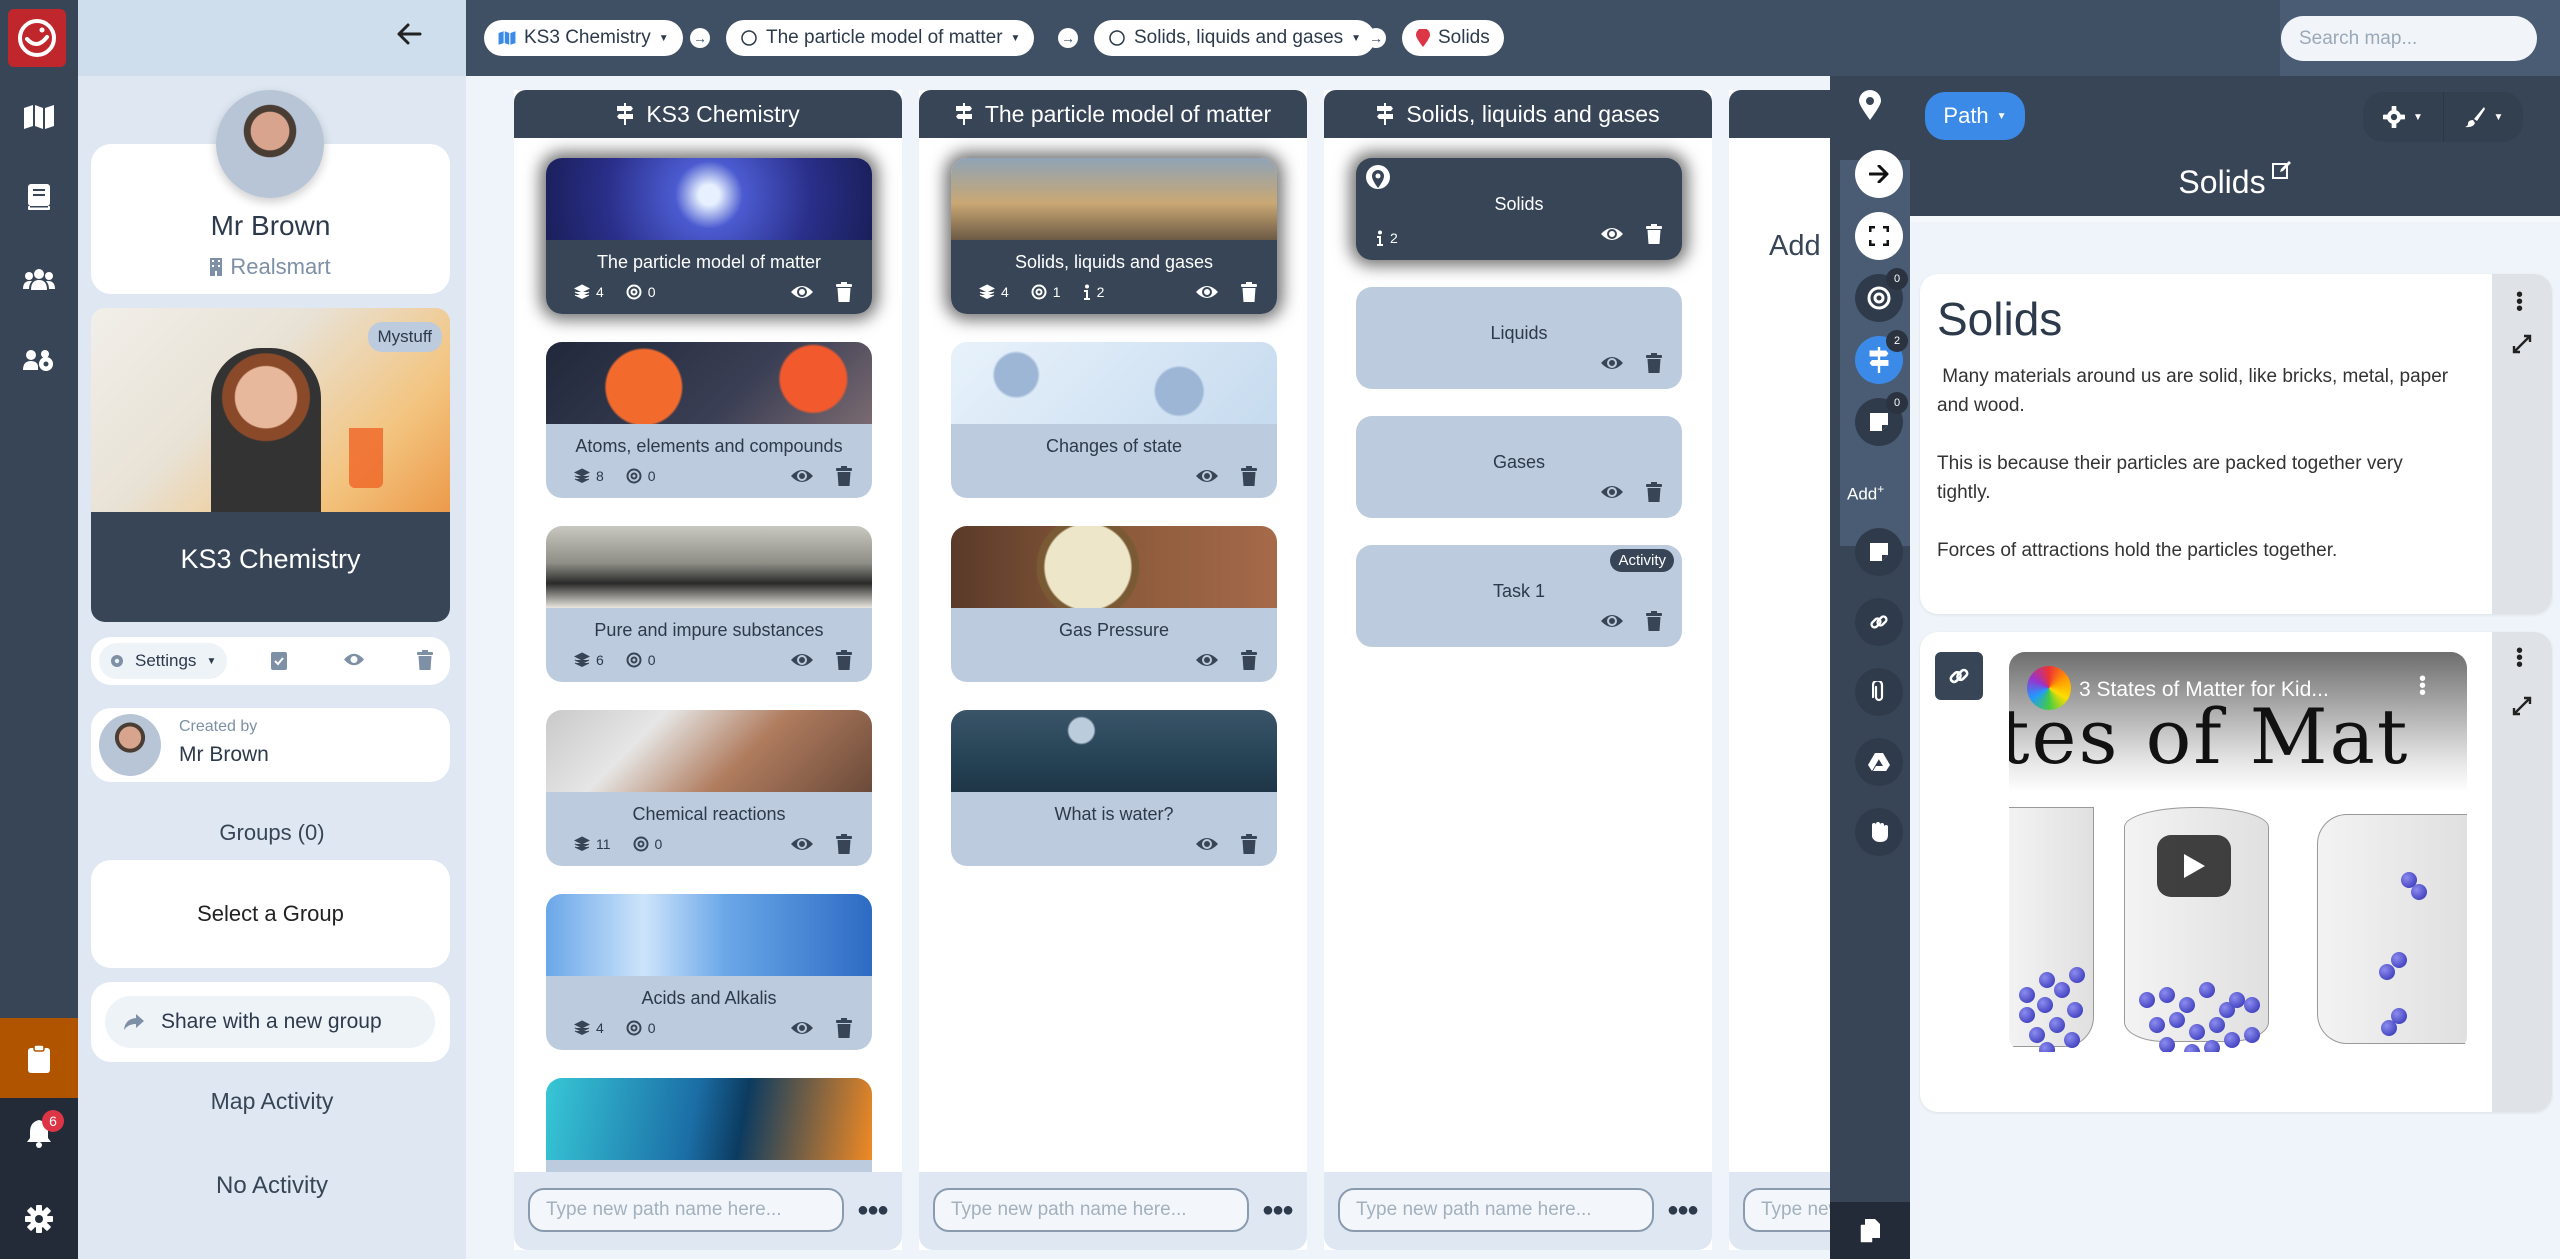 The width and height of the screenshot is (2560, 1259). Describe the element at coordinates (1114, 788) in the screenshot. I see `path-tile: What is water?` at that location.